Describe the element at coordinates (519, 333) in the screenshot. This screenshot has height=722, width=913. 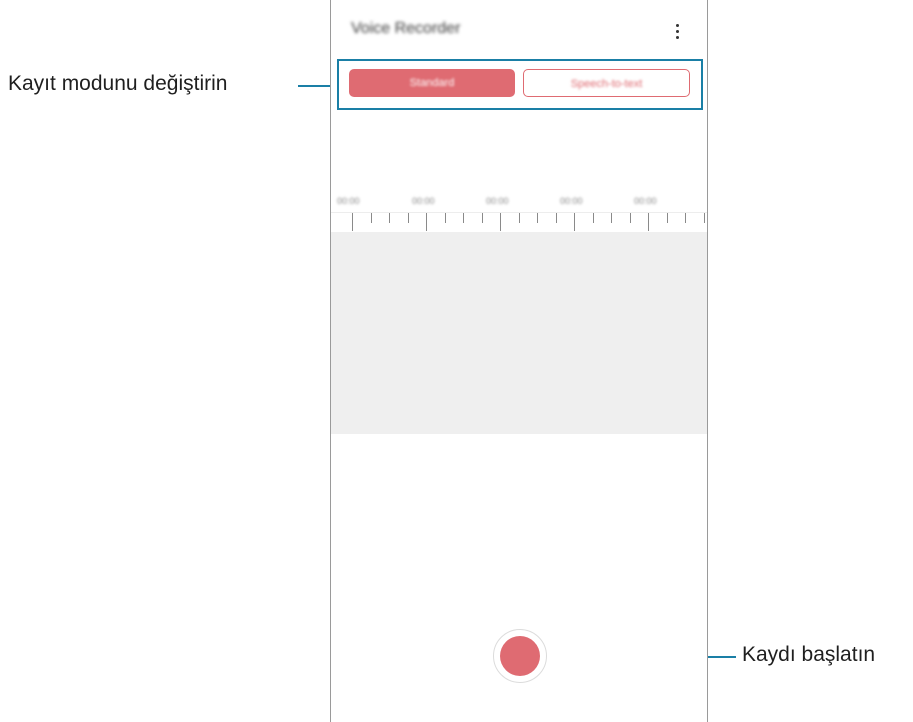
I see `waveform-area` at that location.